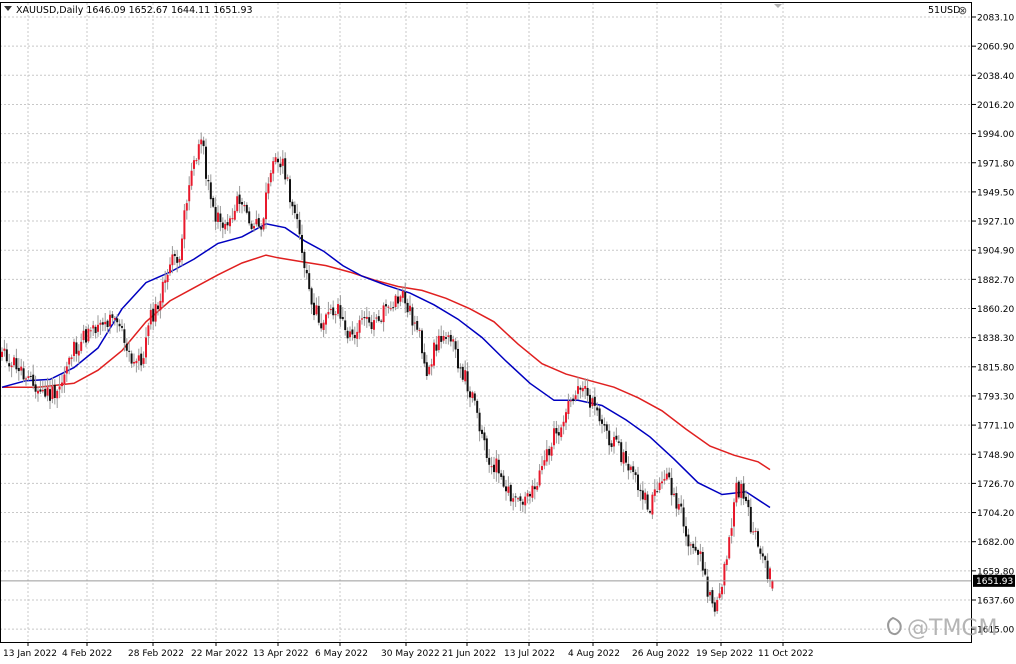 This screenshot has height=664, width=1016. Describe the element at coordinates (995, 397) in the screenshot. I see `y-tick-label: 1793.30` at that location.